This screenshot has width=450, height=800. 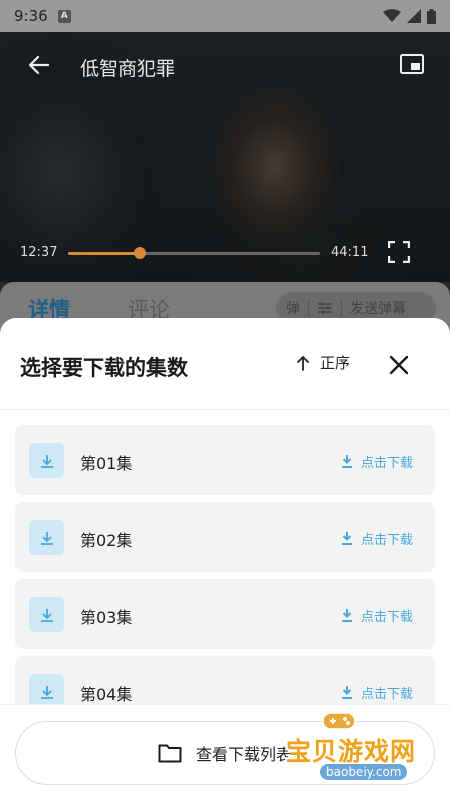 What do you see at coordinates (351, 751) in the screenshot?
I see `watermark-text: 宝贝游戏网` at bounding box center [351, 751].